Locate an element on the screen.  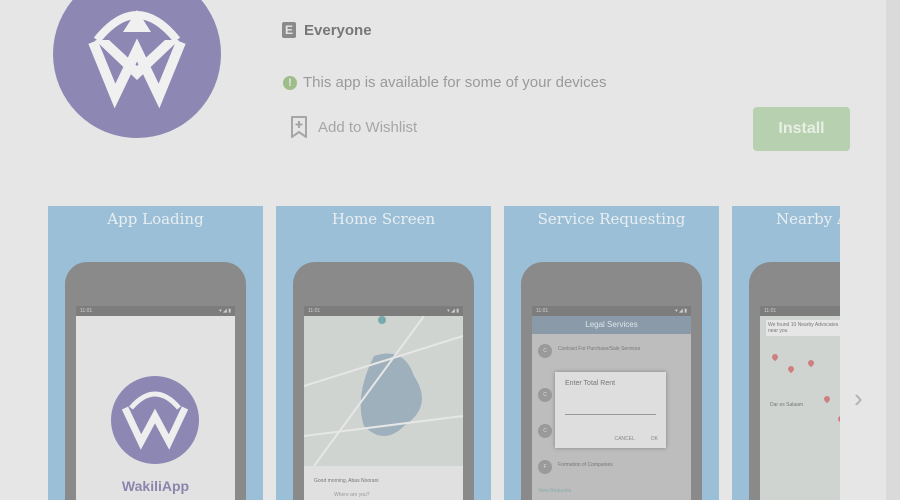
content-rating: E Everyone is located at coordinates (327, 30).